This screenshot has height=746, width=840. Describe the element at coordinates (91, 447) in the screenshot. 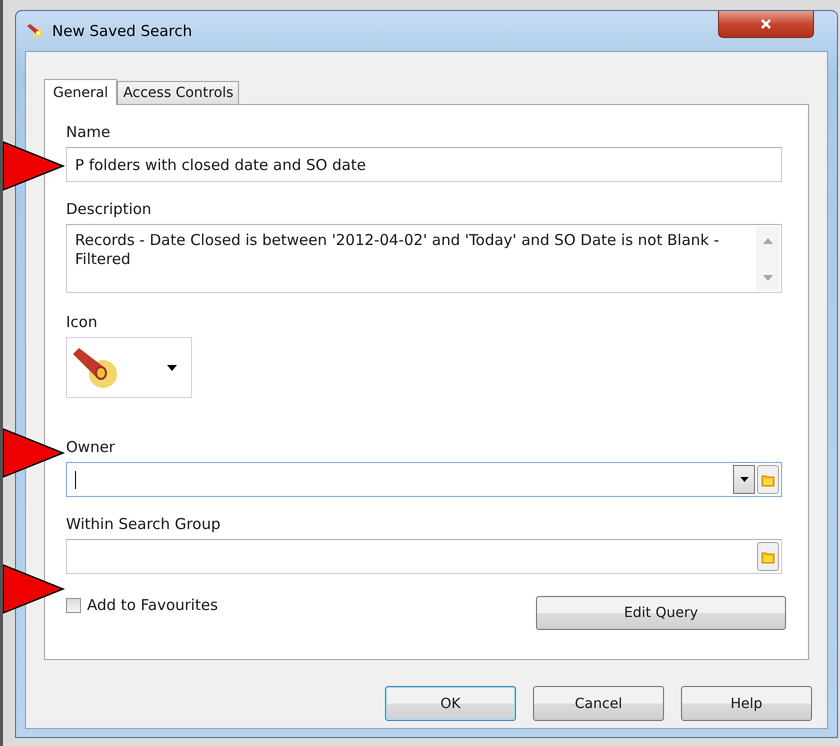

I see `field-label: Owner` at that location.